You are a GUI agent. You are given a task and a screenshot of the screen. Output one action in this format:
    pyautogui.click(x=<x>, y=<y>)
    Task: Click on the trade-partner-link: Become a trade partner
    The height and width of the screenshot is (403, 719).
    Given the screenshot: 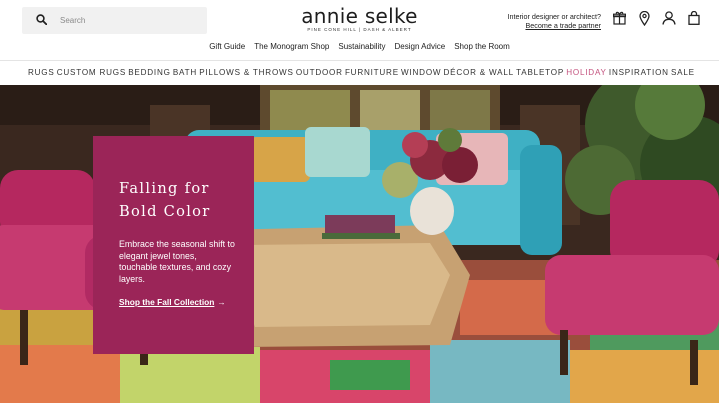 What is the action you would take?
    pyautogui.click(x=554, y=25)
    